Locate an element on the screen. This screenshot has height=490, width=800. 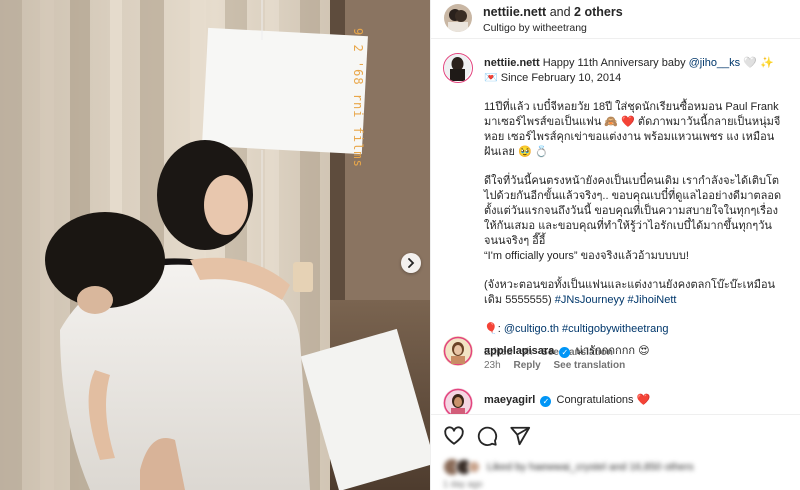
heart-icon is located at coordinates (454, 436).